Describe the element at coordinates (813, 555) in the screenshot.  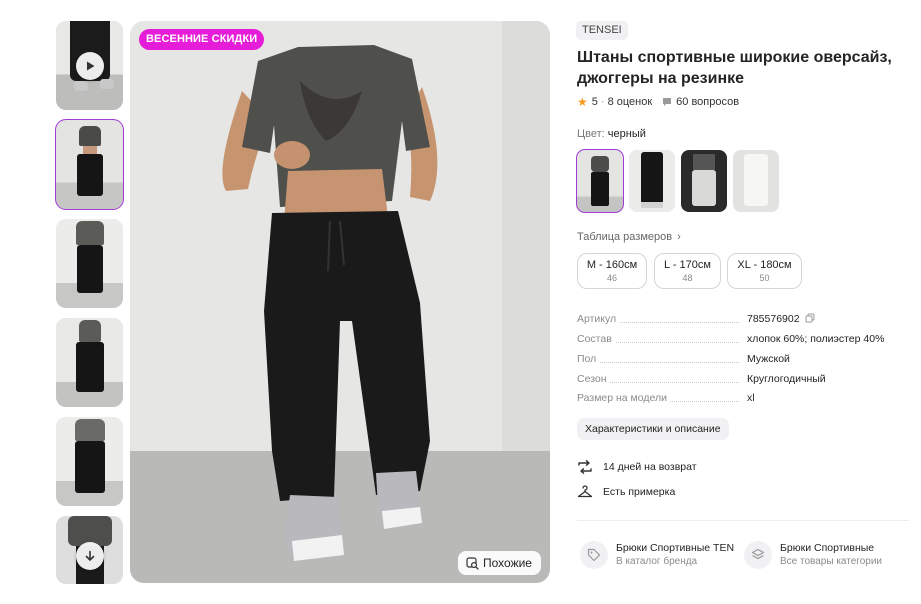
I see `category-card: Брюки Спортивные Все товары категории` at that location.